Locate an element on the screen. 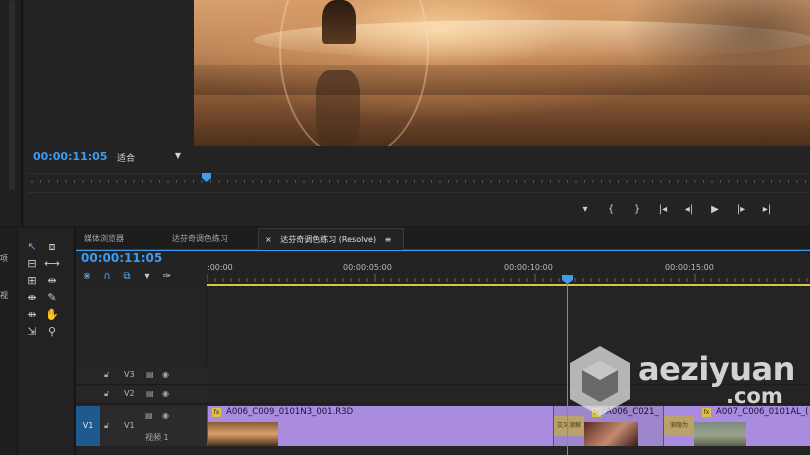  watermark-logo is located at coordinates (600, 381).